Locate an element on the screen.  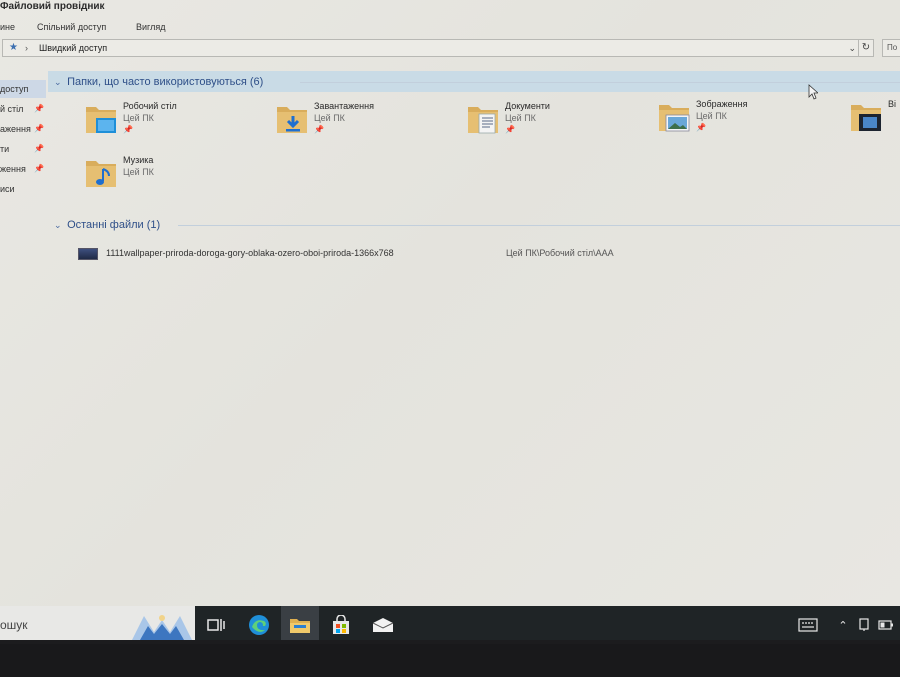
tray-overflow-button: ⌃ is located at coordinates (843, 623).